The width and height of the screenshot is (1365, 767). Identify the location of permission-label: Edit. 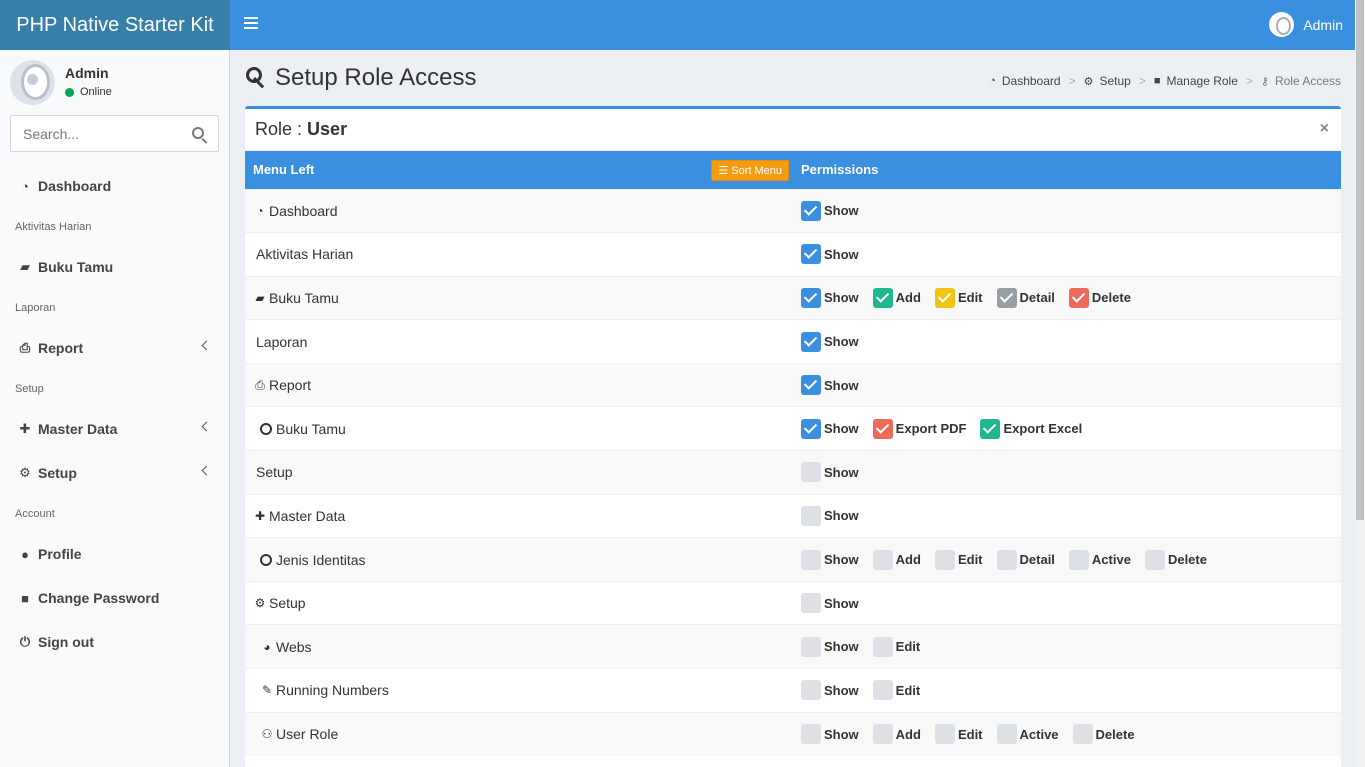
(970, 298).